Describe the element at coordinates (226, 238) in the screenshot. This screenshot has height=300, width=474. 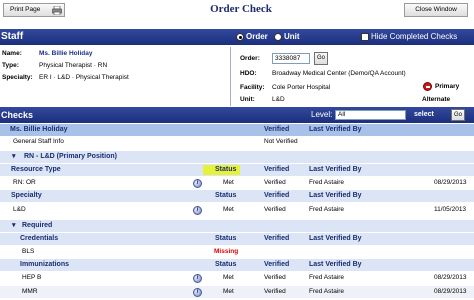
I see `col-status-4: Status` at that location.